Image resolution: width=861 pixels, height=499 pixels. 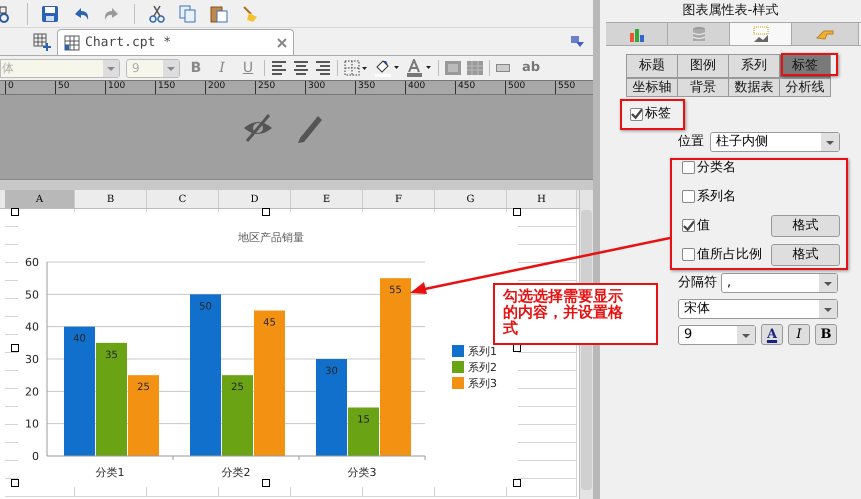 I want to click on data-label: 30, so click(x=331, y=371).